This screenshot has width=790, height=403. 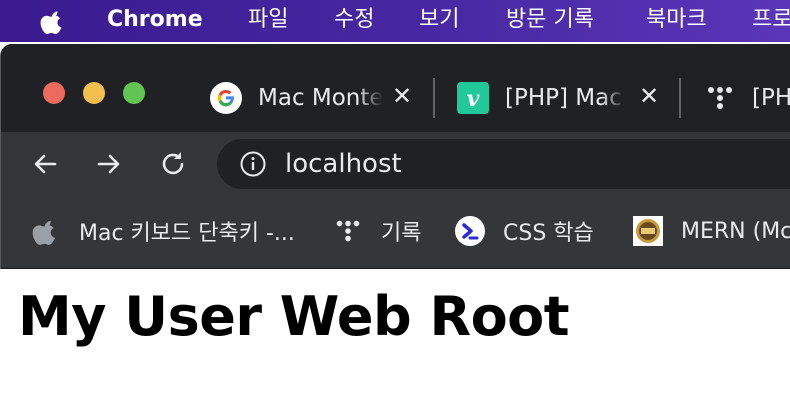 What do you see at coordinates (735, 231) in the screenshot?
I see `bookmark-label: MERN (Mc` at bounding box center [735, 231].